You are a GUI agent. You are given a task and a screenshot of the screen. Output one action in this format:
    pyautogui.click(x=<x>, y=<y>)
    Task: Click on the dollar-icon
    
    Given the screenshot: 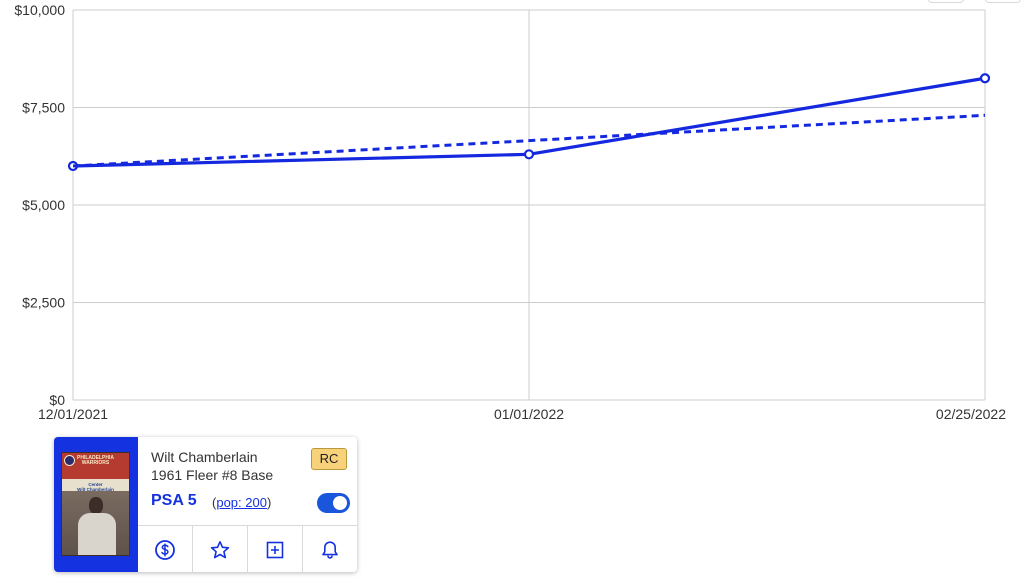 What is the action you would take?
    pyautogui.click(x=165, y=549)
    